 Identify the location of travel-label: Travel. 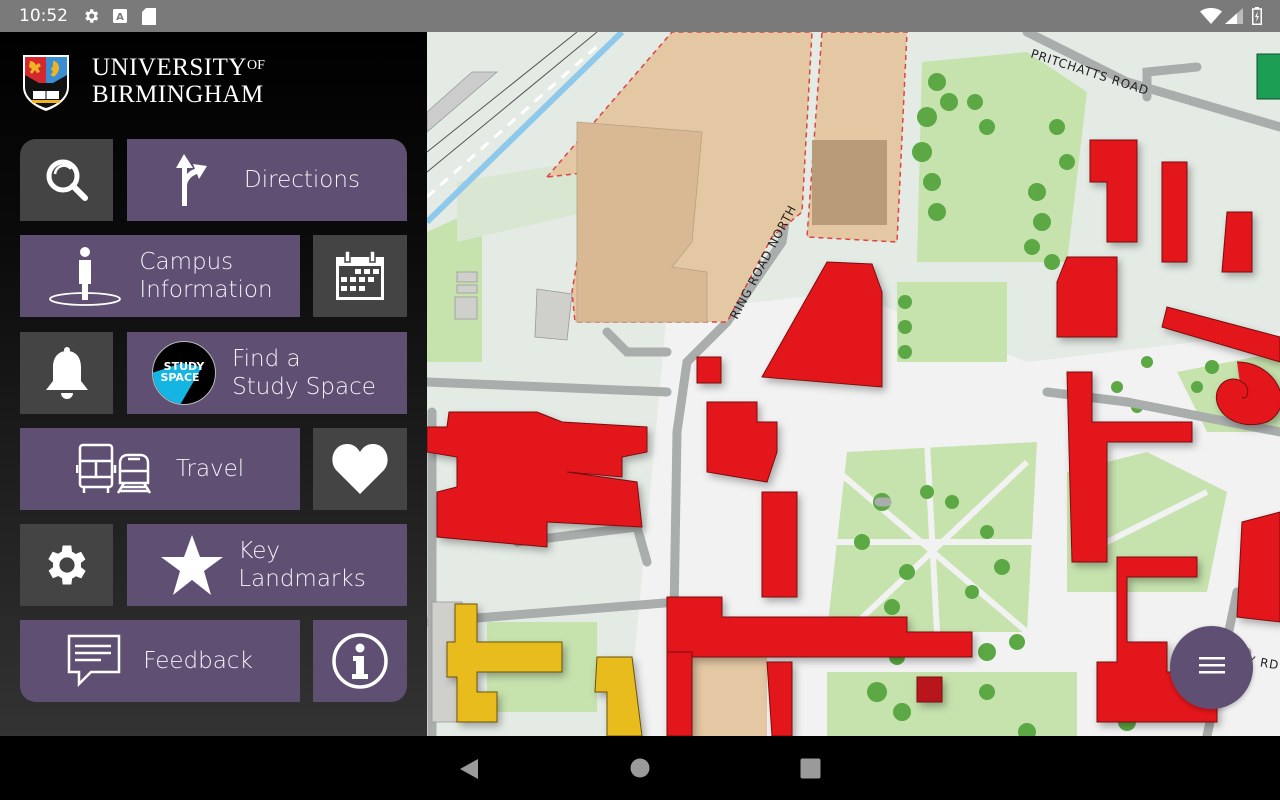
(210, 469).